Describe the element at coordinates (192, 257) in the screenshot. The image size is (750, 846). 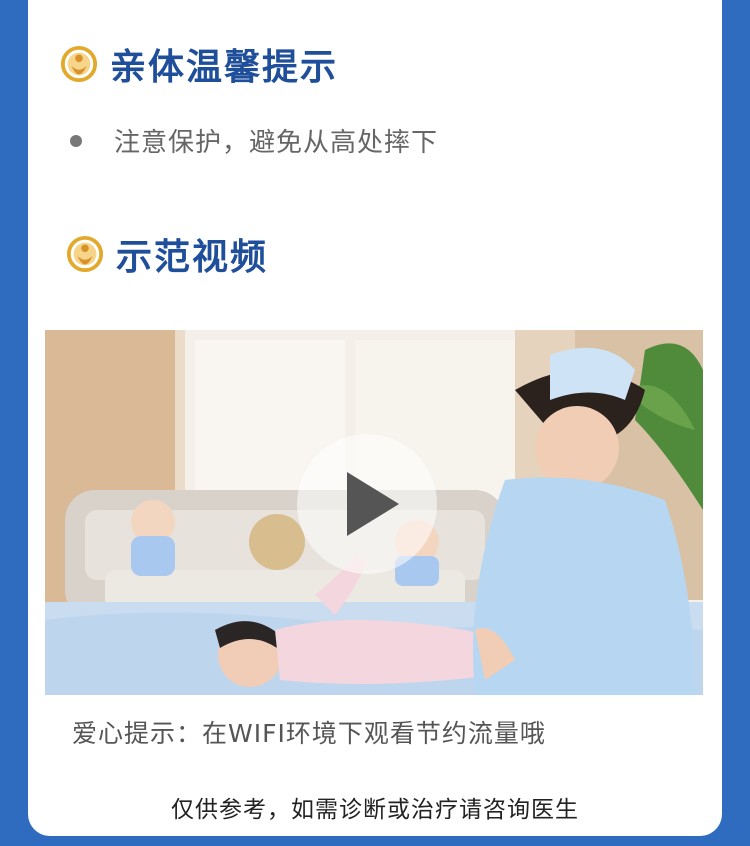
I see `section-title-text: 示范视频` at that location.